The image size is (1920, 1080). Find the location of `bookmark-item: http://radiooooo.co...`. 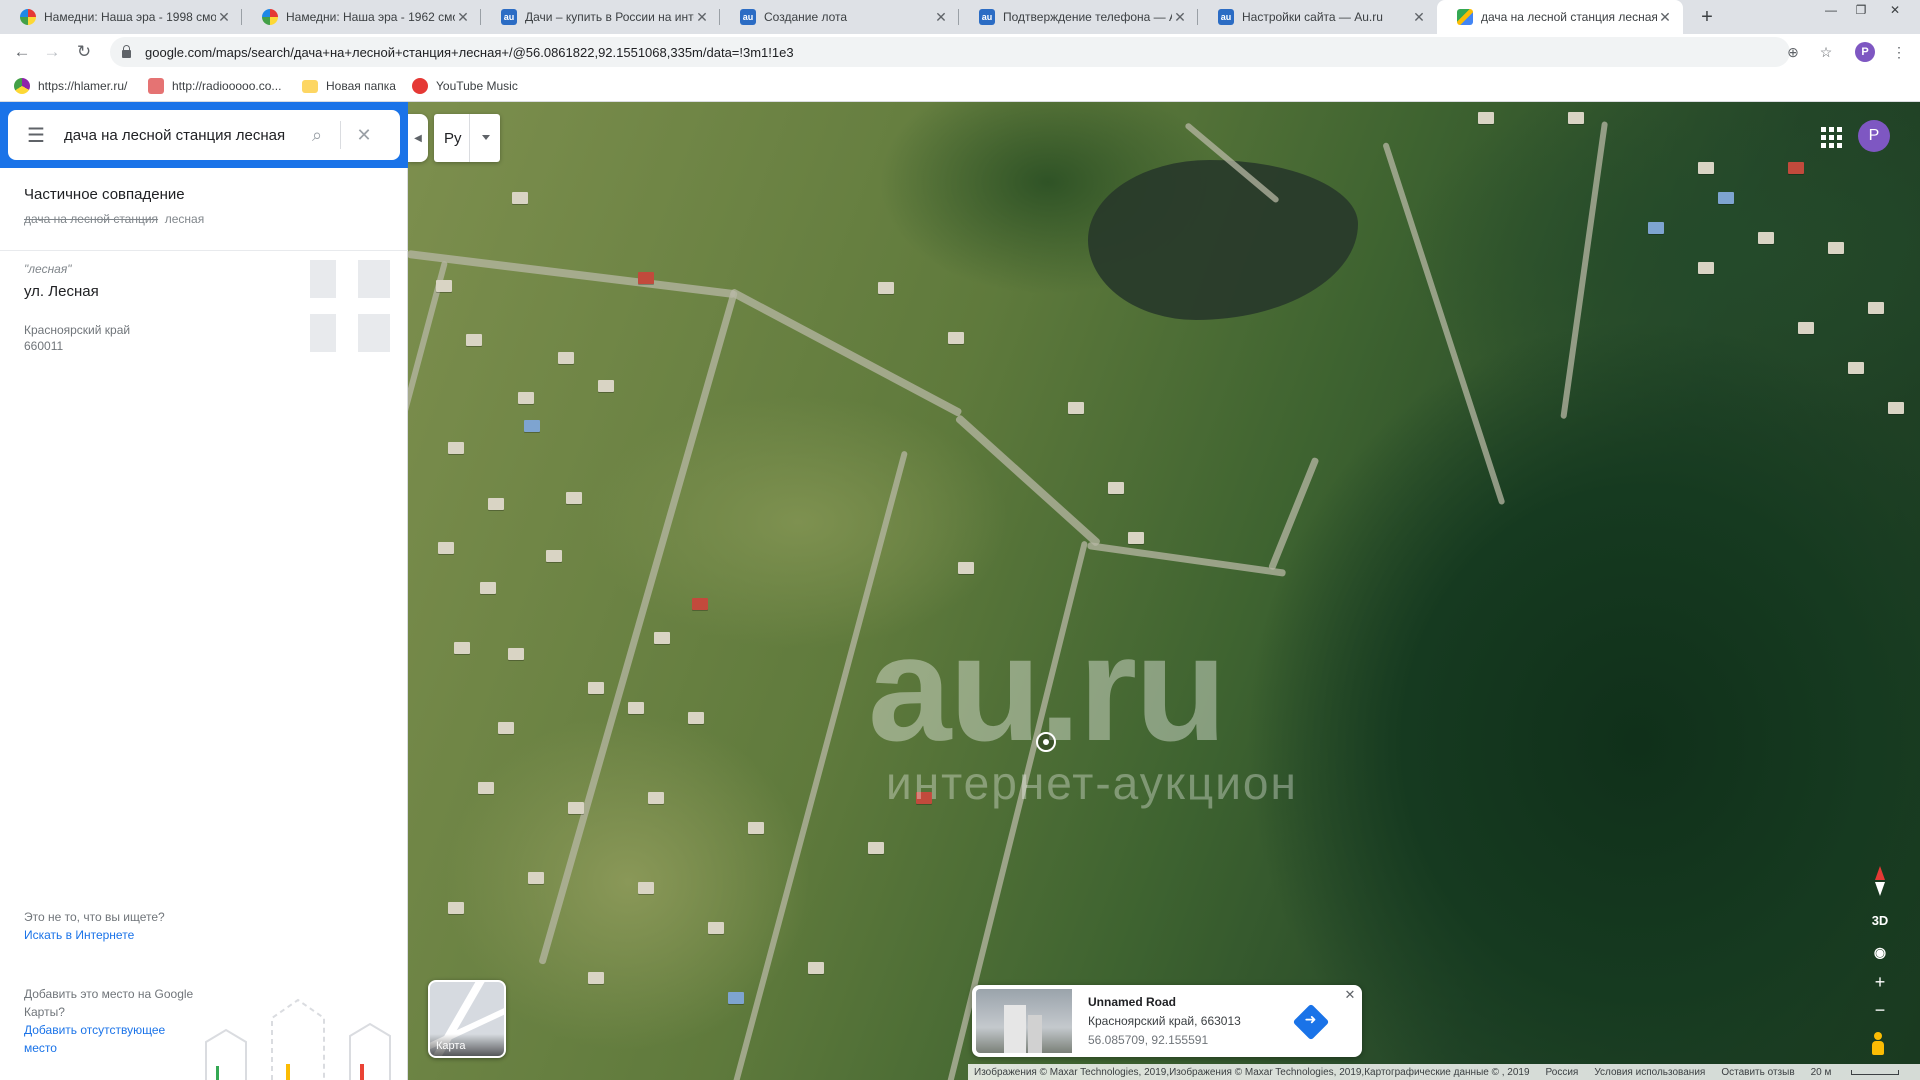

bookmark-item: http://radiooooo.co... is located at coordinates (214, 86).